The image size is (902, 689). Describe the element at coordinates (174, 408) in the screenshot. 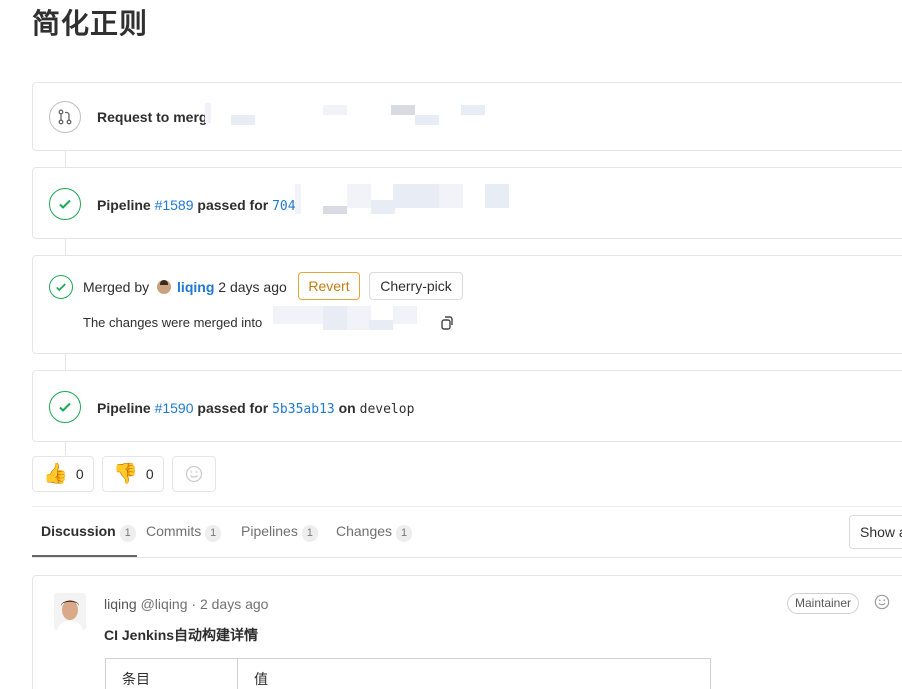

I see `pipeline-id-link: #1590` at that location.